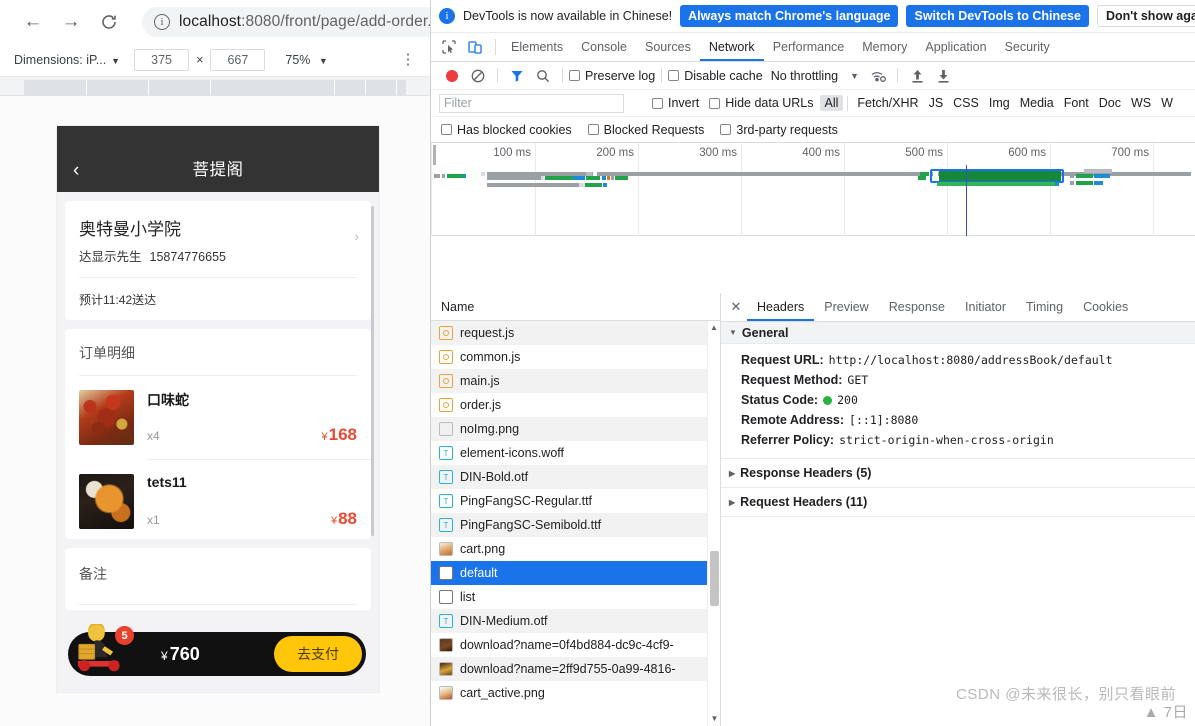 Image resolution: width=1195 pixels, height=726 pixels. I want to click on request-name: download?name=0f4bd884-dc9c-4cf9-, so click(567, 645).